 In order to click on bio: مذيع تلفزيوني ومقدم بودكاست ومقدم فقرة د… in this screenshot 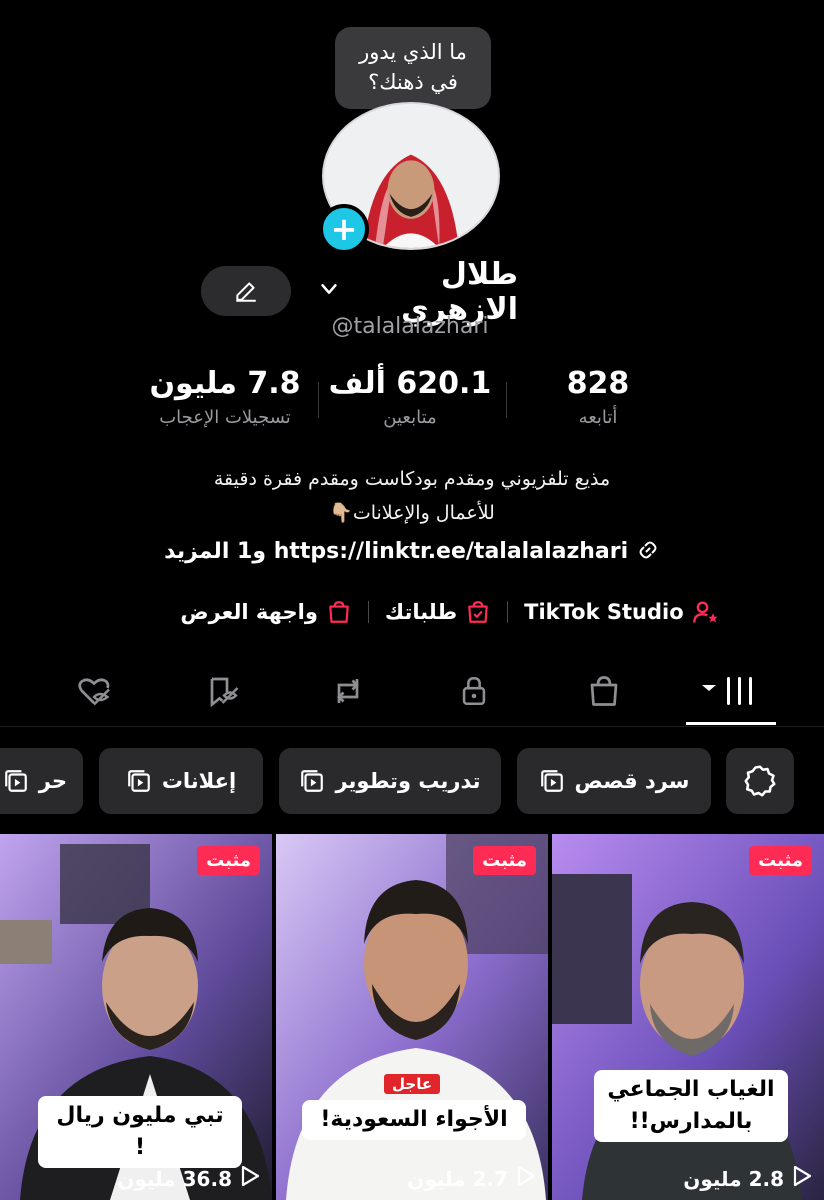, I will do `click(412, 496)`.